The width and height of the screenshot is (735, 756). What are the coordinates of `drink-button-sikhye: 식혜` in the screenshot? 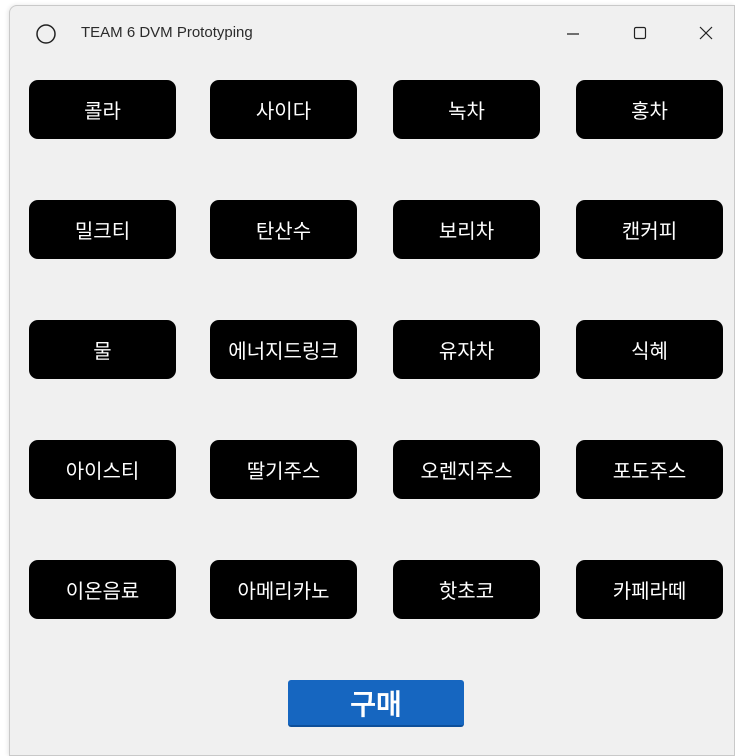 It's located at (649, 349).